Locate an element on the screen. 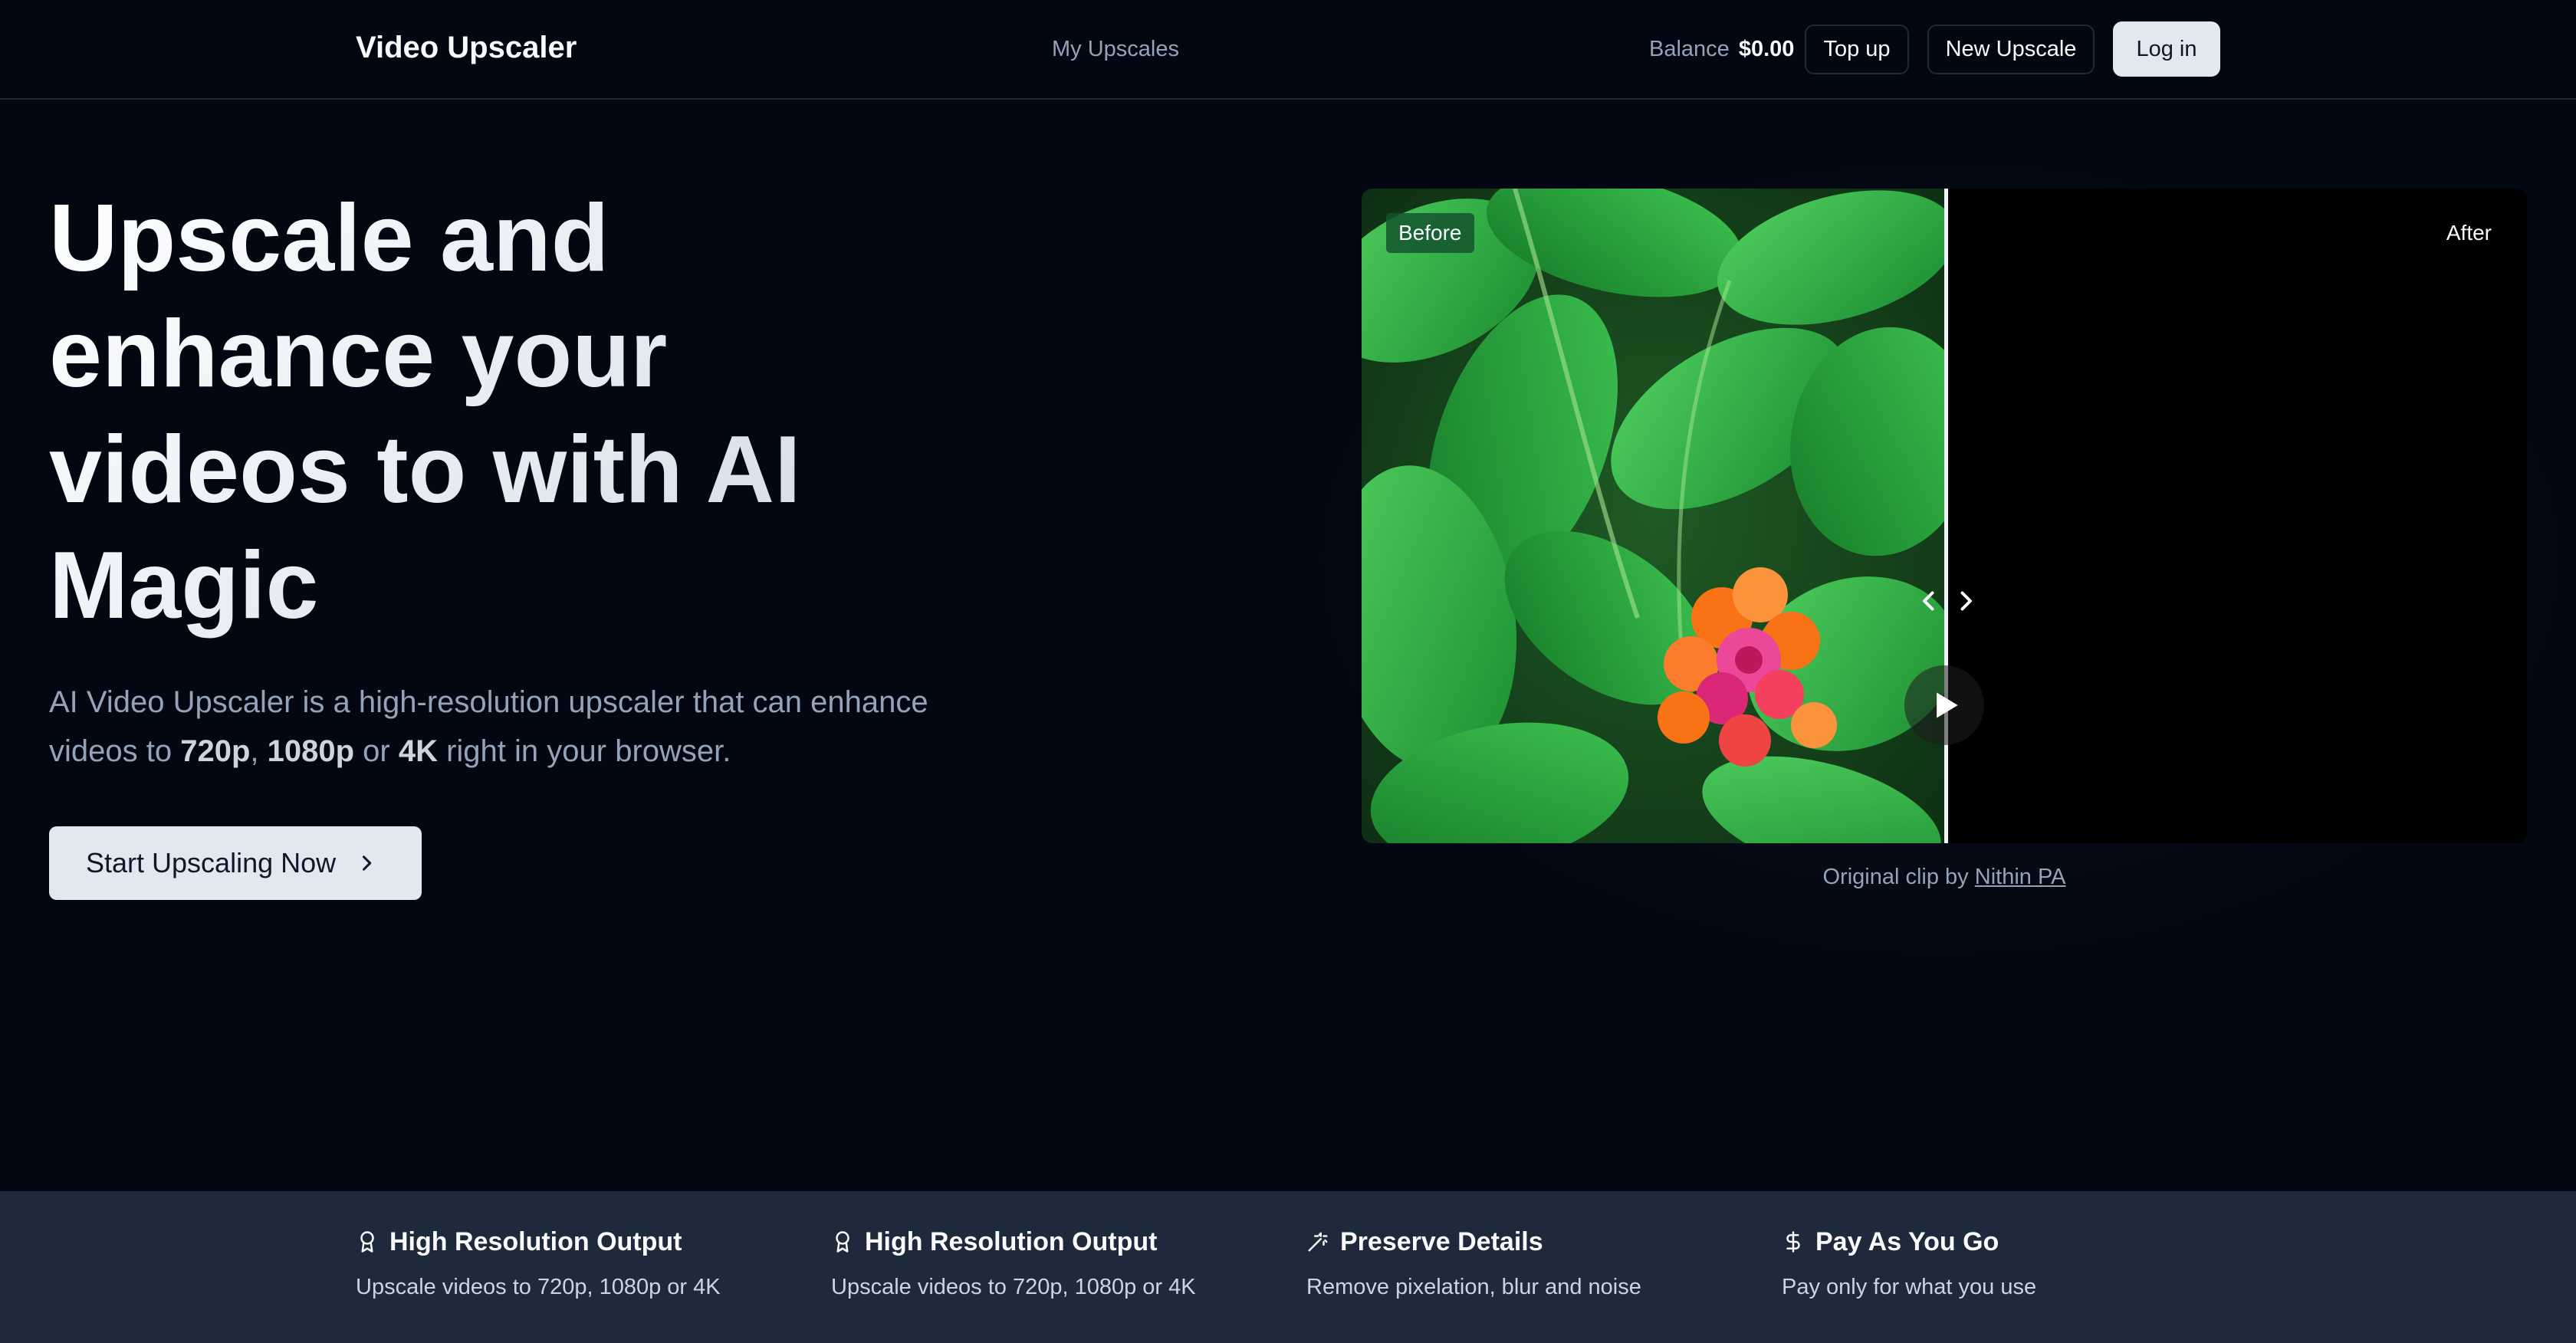 The image size is (2576, 1343). before-label: Before is located at coordinates (1430, 233).